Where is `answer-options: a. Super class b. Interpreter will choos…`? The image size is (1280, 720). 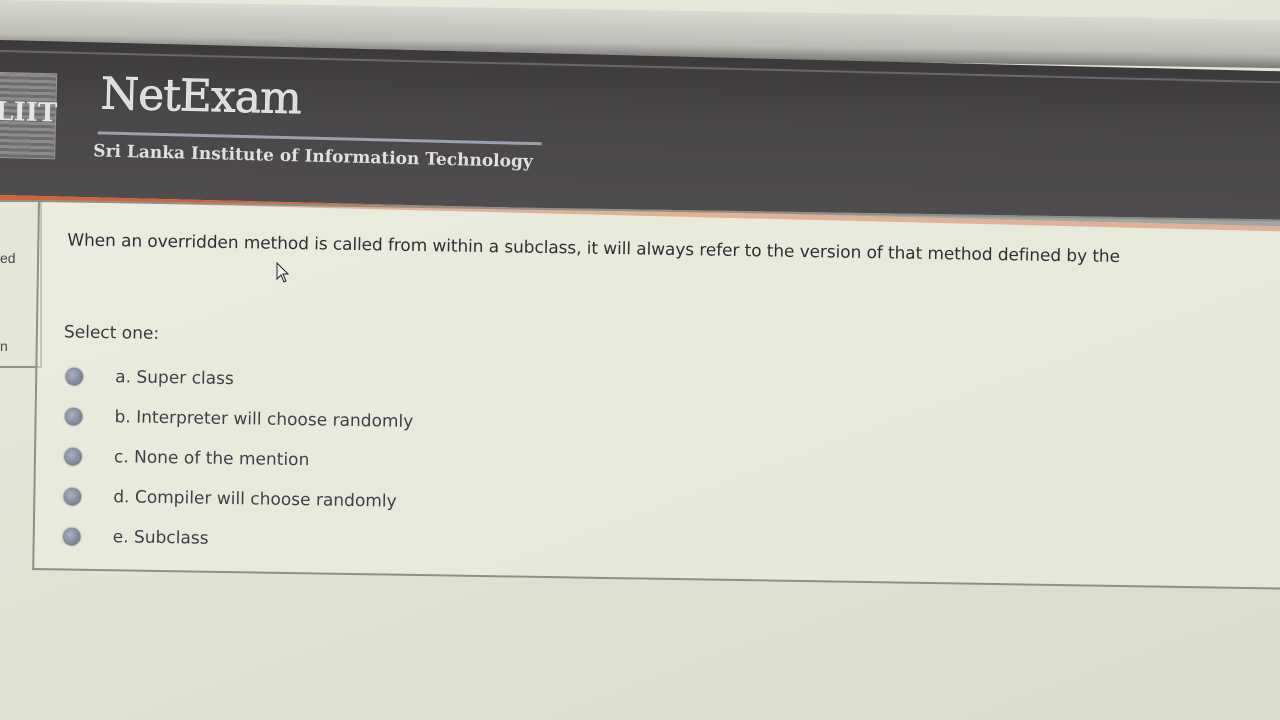
answer-options: a. Super class b. Interpreter will choos… is located at coordinates (238, 458).